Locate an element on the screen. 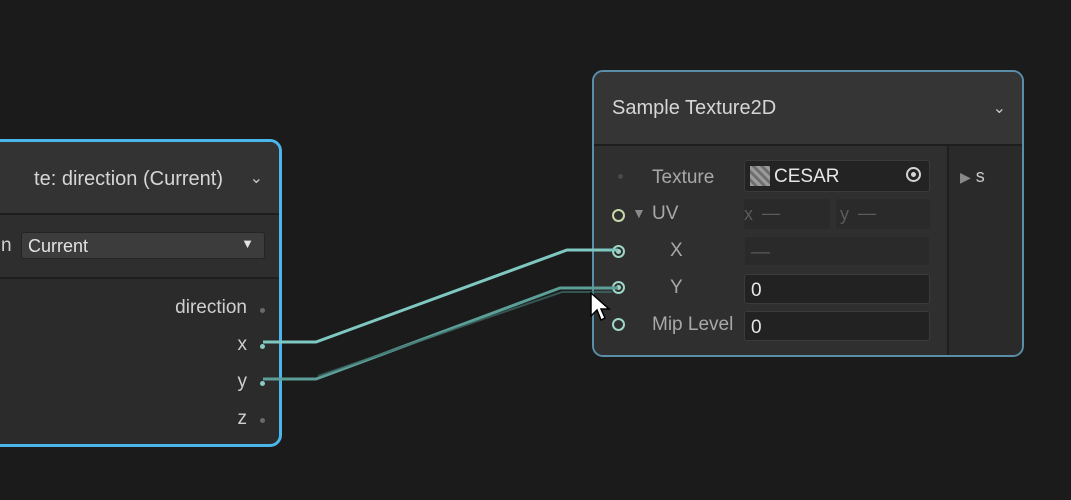 The height and width of the screenshot is (500, 1071). triangle-right-icon: ▶ is located at coordinates (965, 177).